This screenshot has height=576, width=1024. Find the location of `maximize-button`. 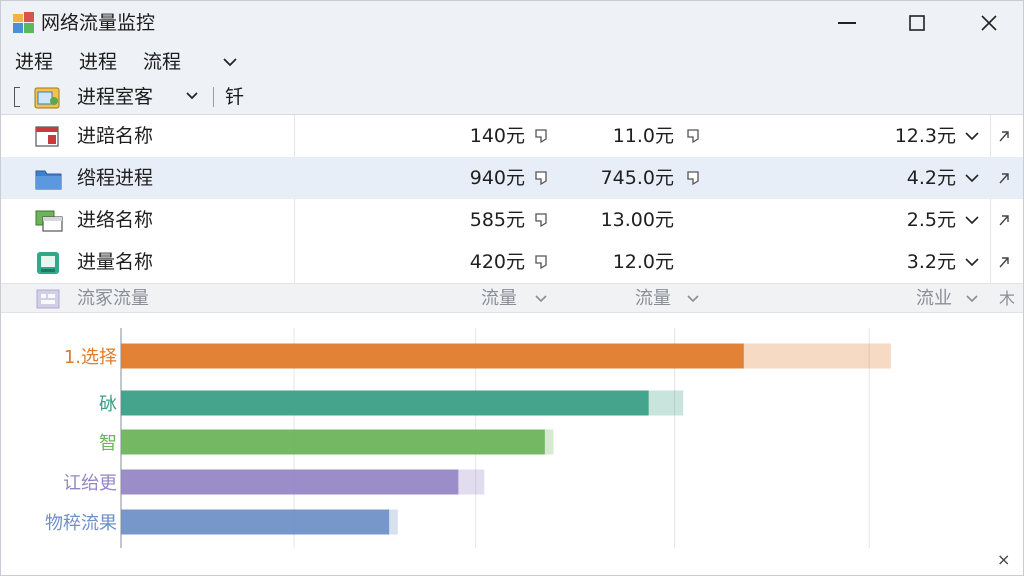

maximize-button is located at coordinates (917, 23).